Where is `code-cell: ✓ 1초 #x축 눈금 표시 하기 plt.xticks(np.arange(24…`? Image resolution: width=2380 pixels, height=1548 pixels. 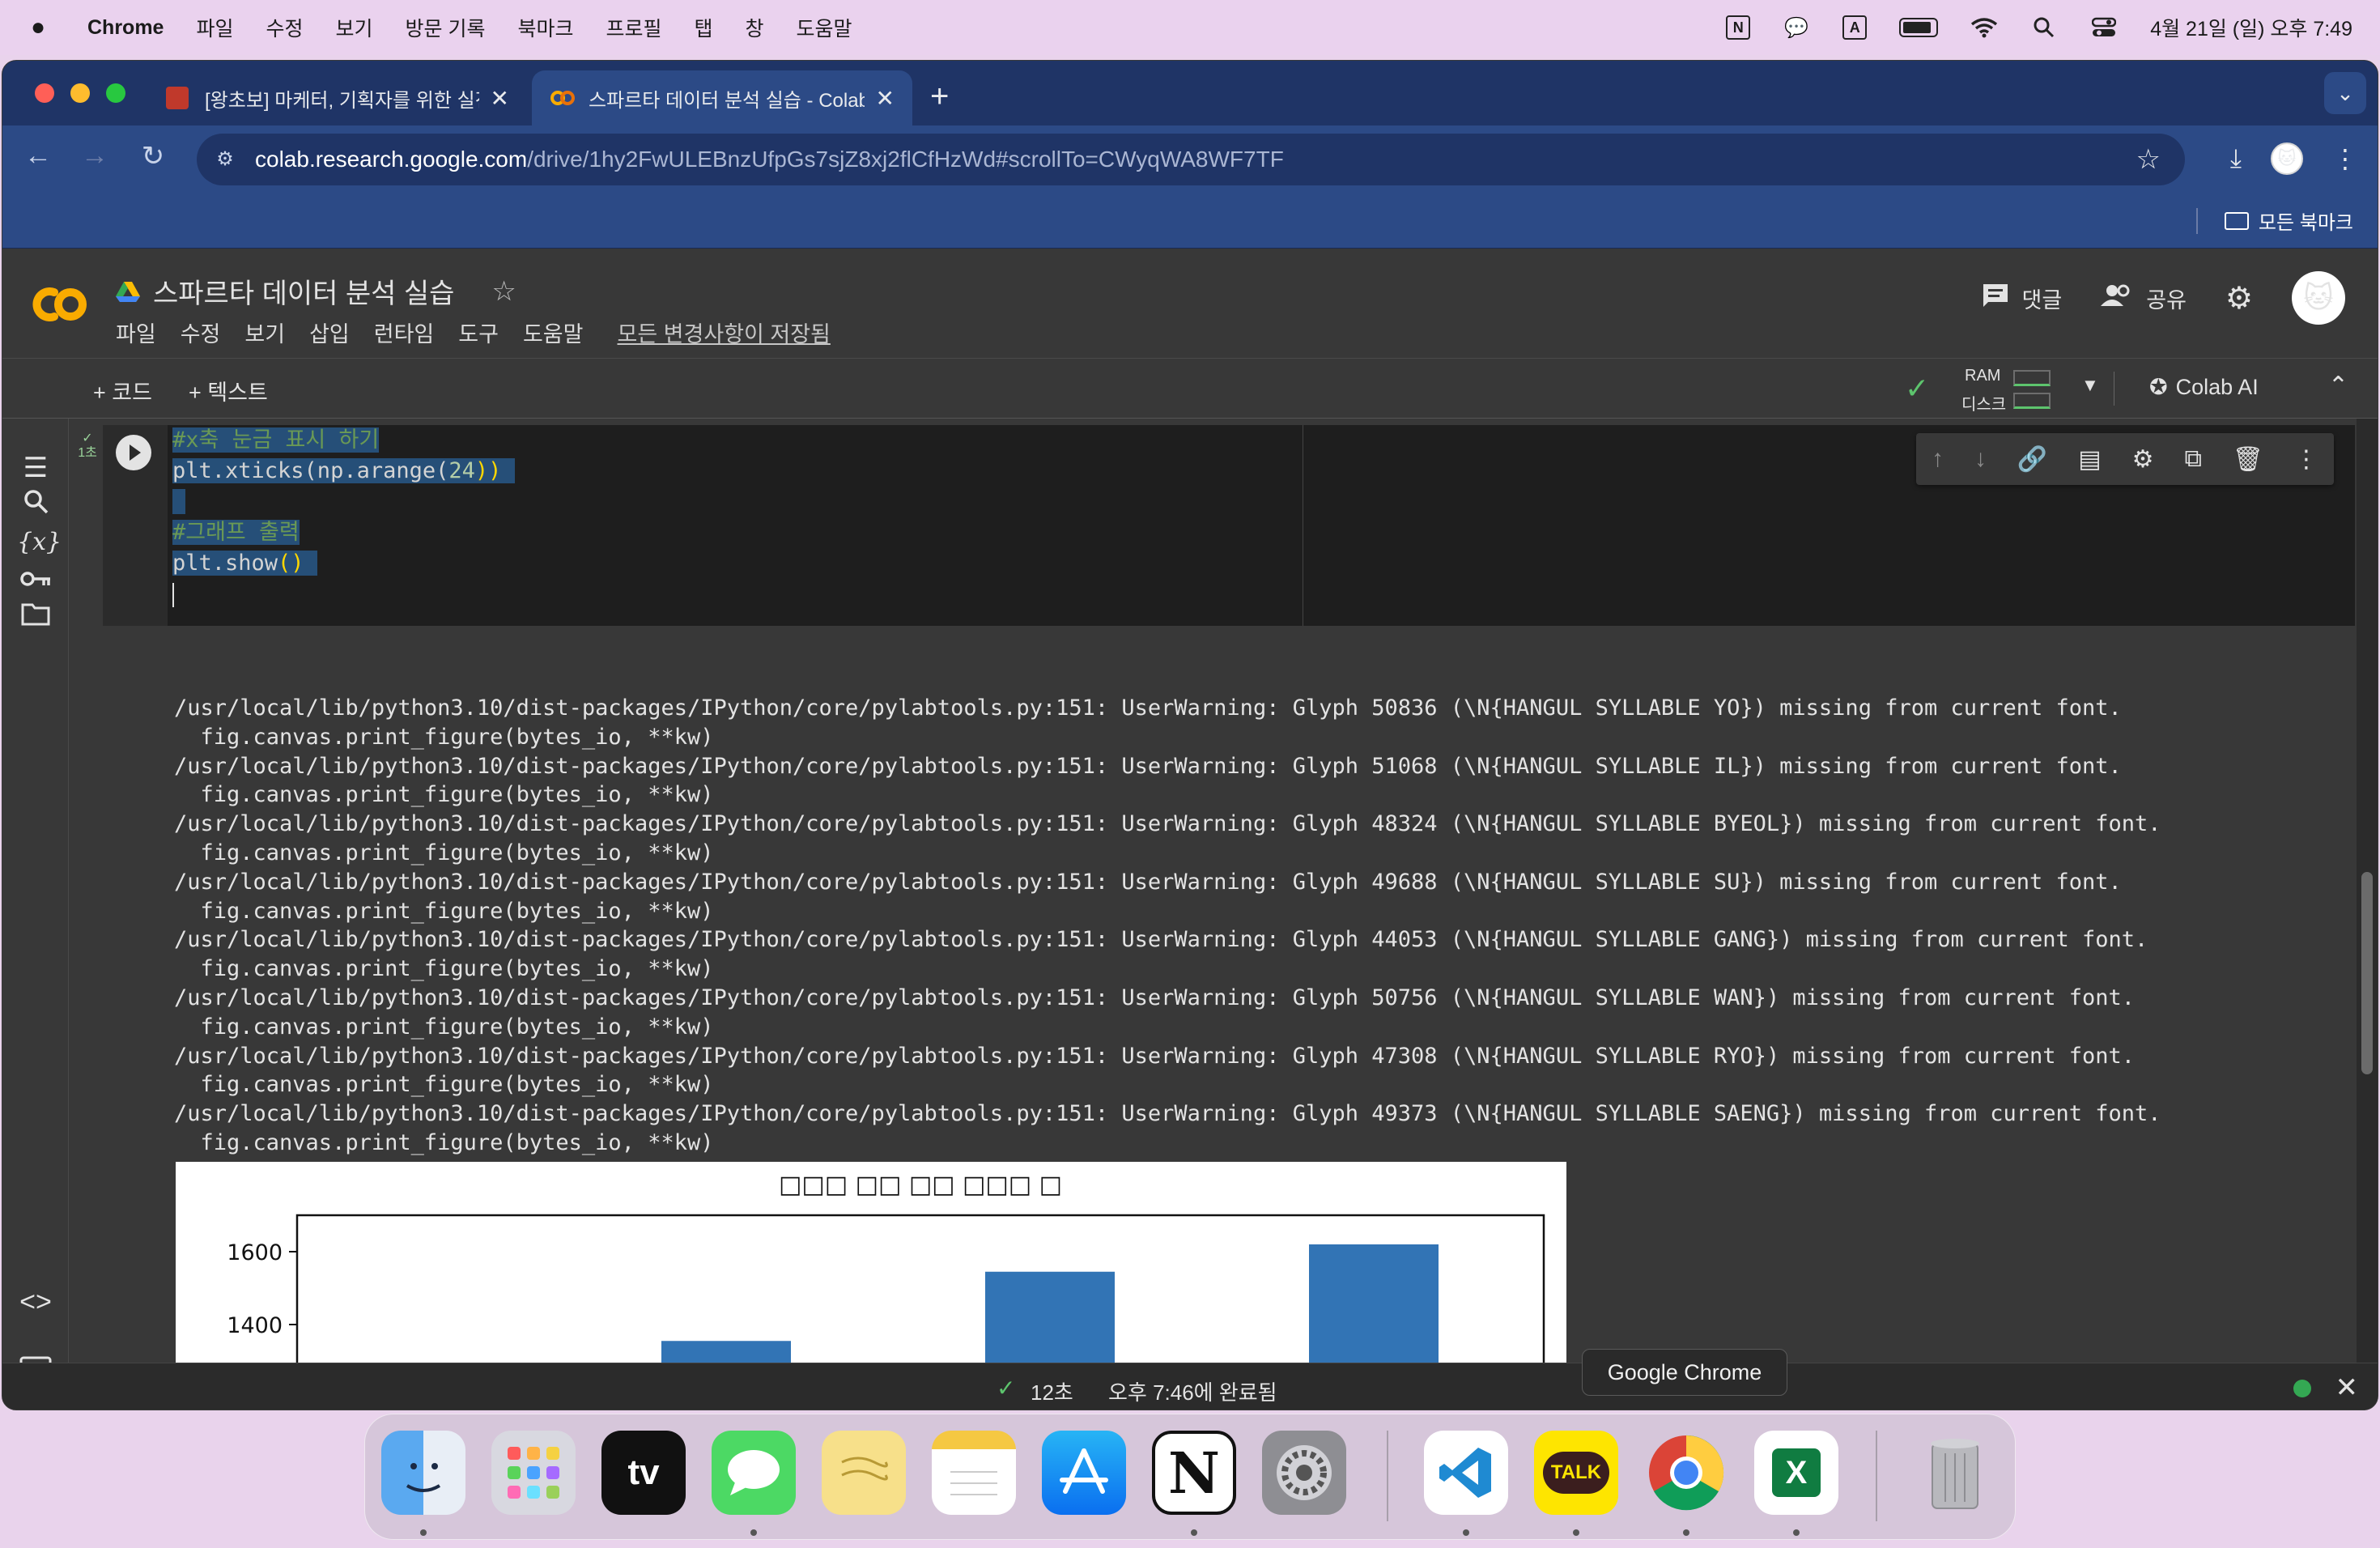 code-cell: ✓ 1초 #x축 눈금 표시 하기 plt.xticks(np.arange(24… is located at coordinates (1216, 525).